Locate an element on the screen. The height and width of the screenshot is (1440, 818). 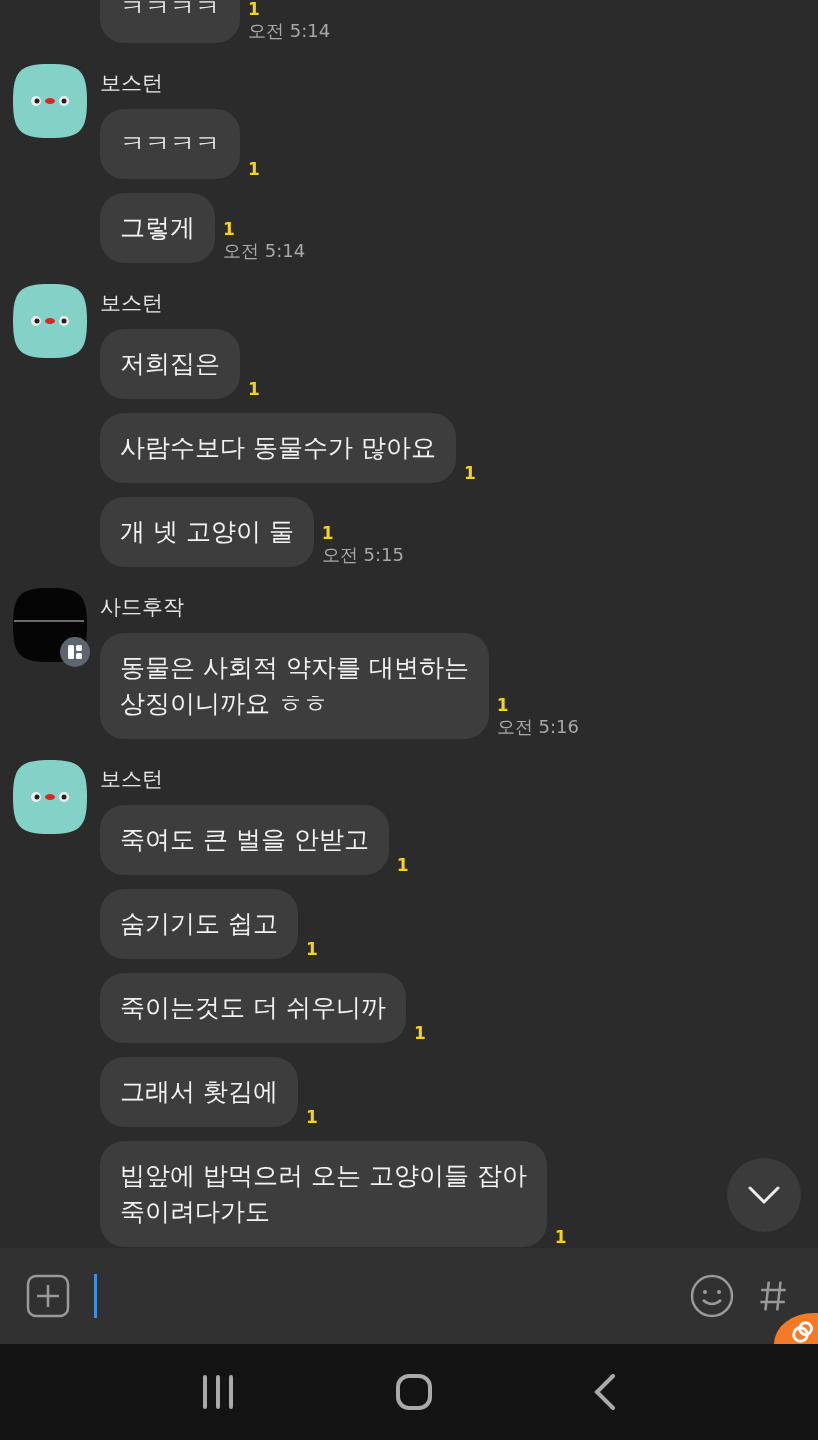
message-bubble: 동물은 사회적 약자를 대변하는 상징이니까요 ㅎㅎ is located at coordinates (294, 686).